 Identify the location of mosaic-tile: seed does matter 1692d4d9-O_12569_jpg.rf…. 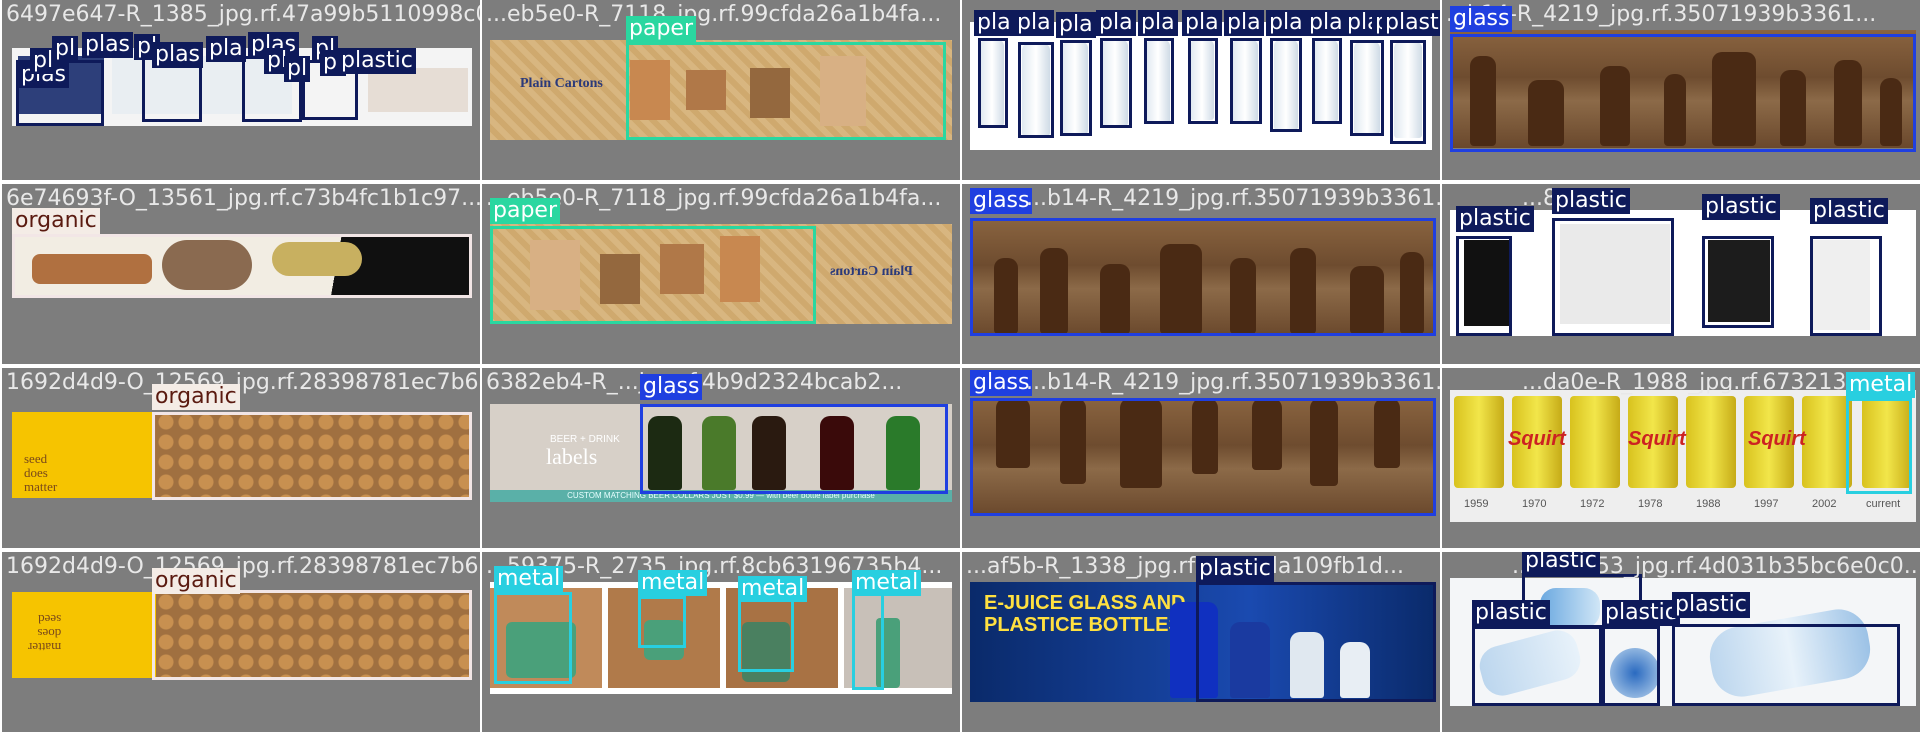
(241, 458).